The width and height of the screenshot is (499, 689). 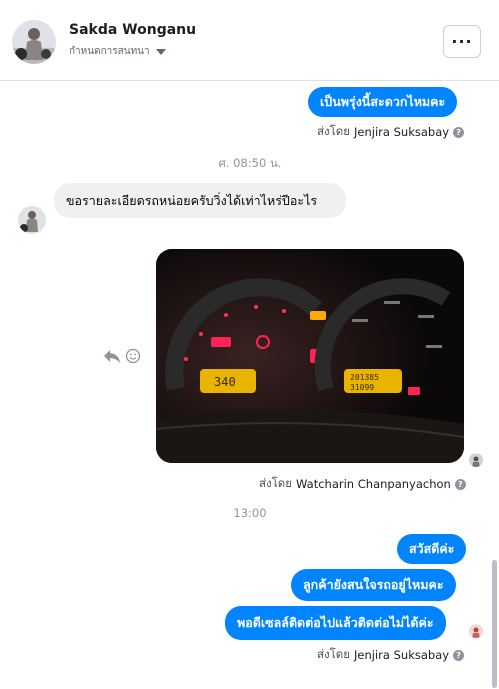 I want to click on message-text: สวัสดีค่ะ, so click(x=432, y=548).